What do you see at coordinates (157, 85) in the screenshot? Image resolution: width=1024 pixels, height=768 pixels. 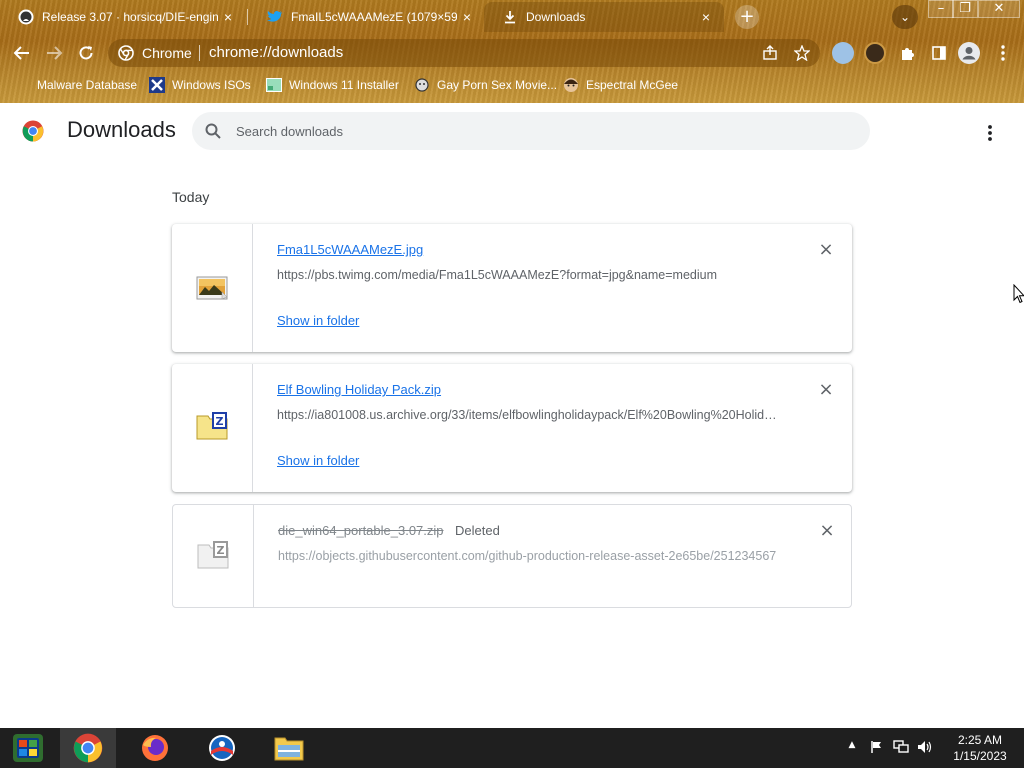 I see `x-logo-icon` at bounding box center [157, 85].